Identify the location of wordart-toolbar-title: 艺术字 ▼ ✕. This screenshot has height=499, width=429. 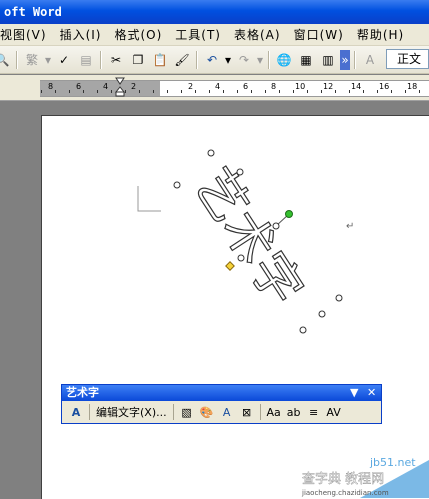
(221, 393).